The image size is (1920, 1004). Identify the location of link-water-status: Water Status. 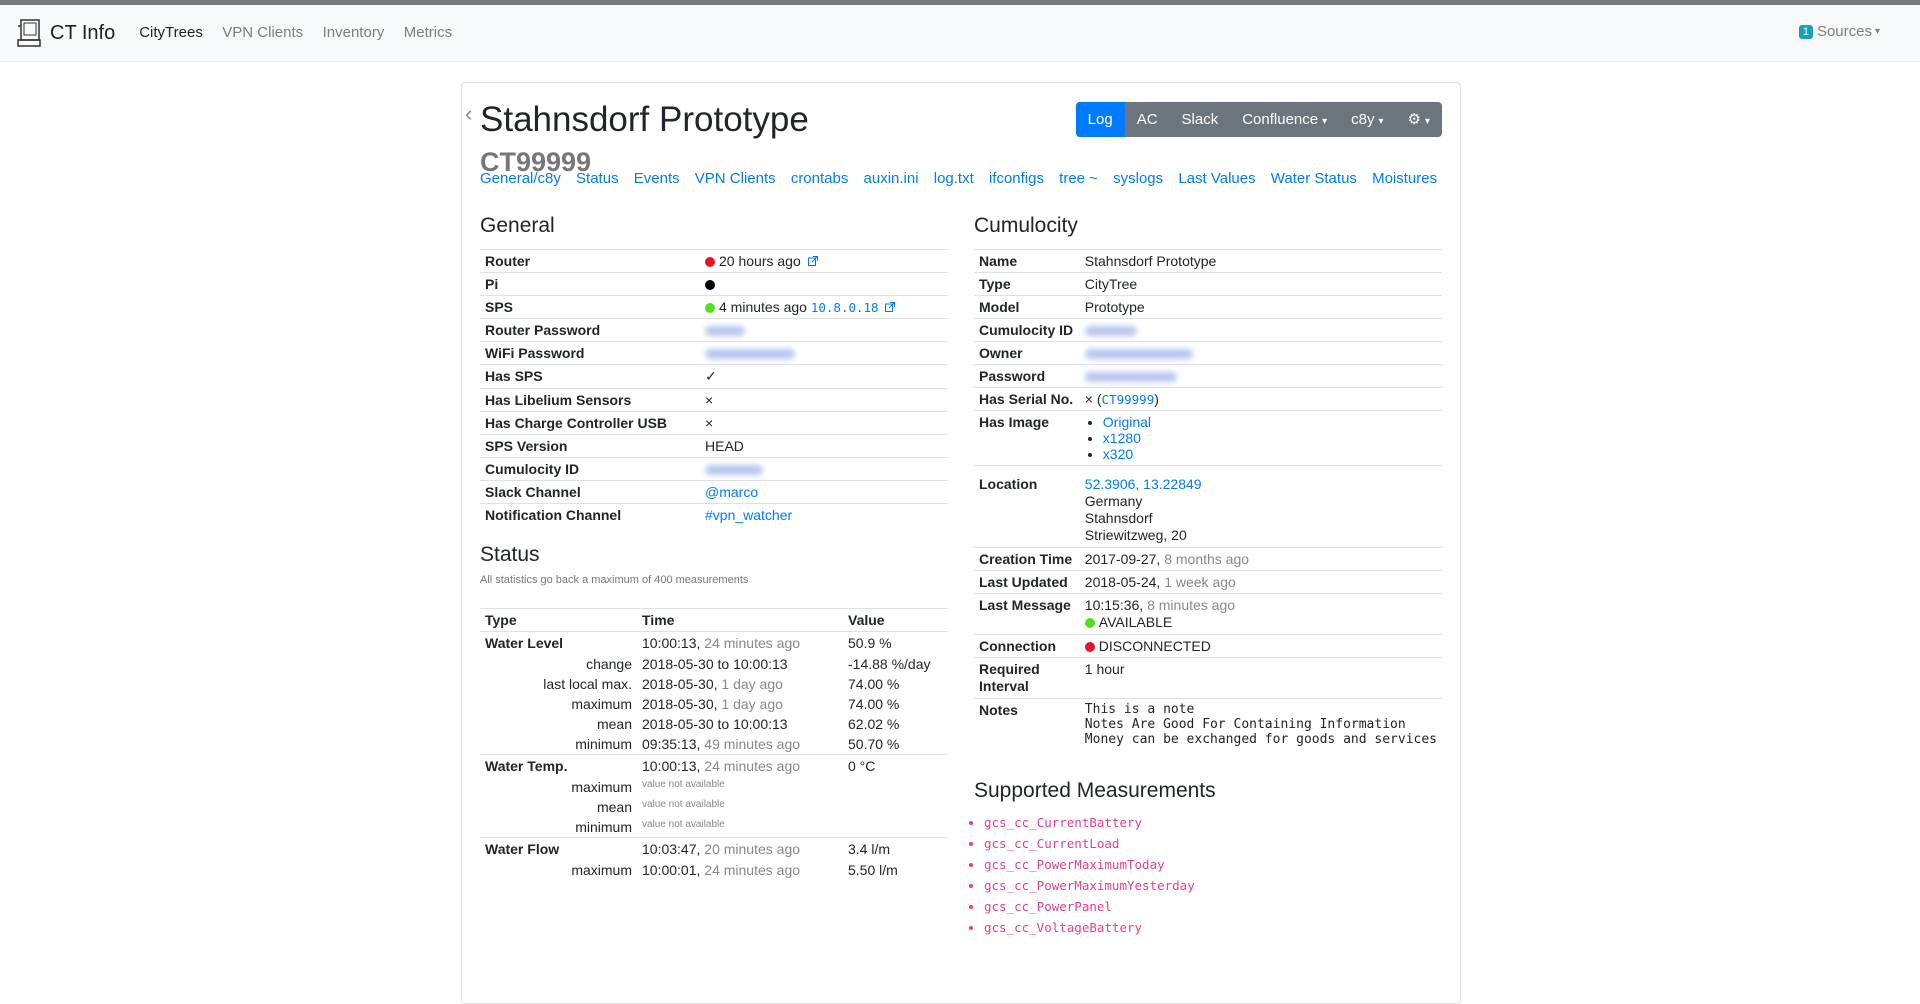
(1314, 178).